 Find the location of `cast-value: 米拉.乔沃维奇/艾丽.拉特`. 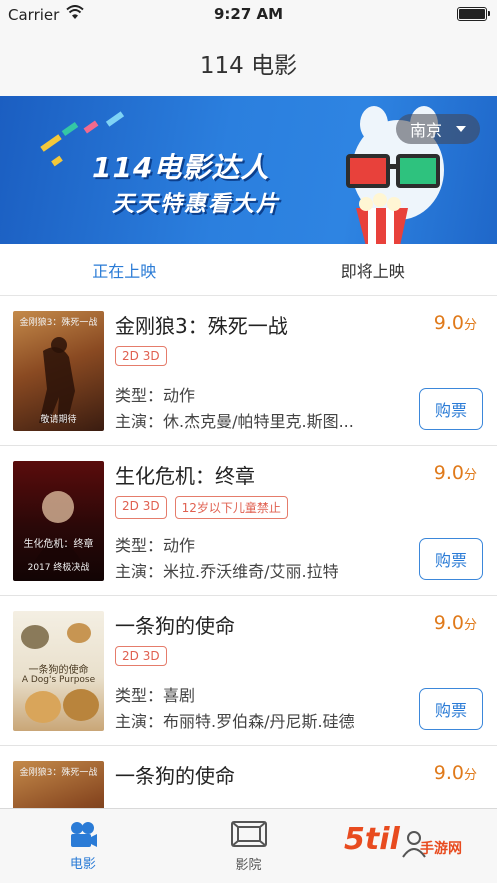

cast-value: 米拉.乔沃维奇/艾丽.拉特 is located at coordinates (251, 571).